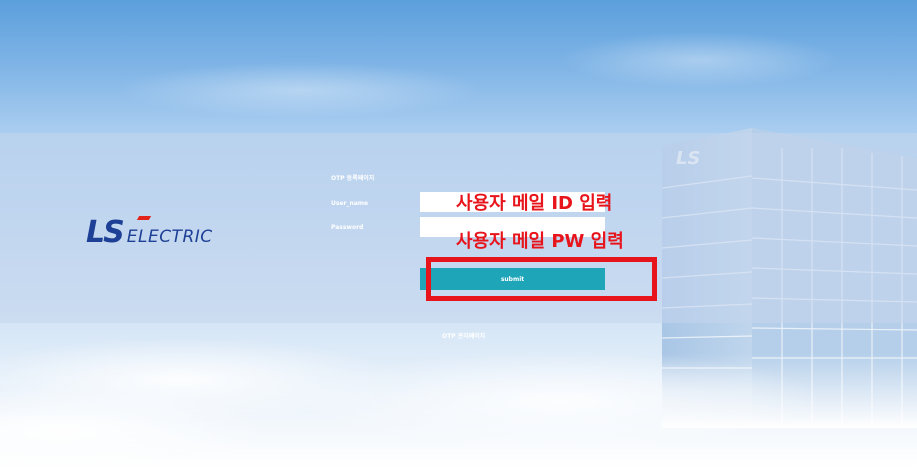  What do you see at coordinates (169, 237) in the screenshot?
I see `logo-electric-text: ELECTRIC` at bounding box center [169, 237].